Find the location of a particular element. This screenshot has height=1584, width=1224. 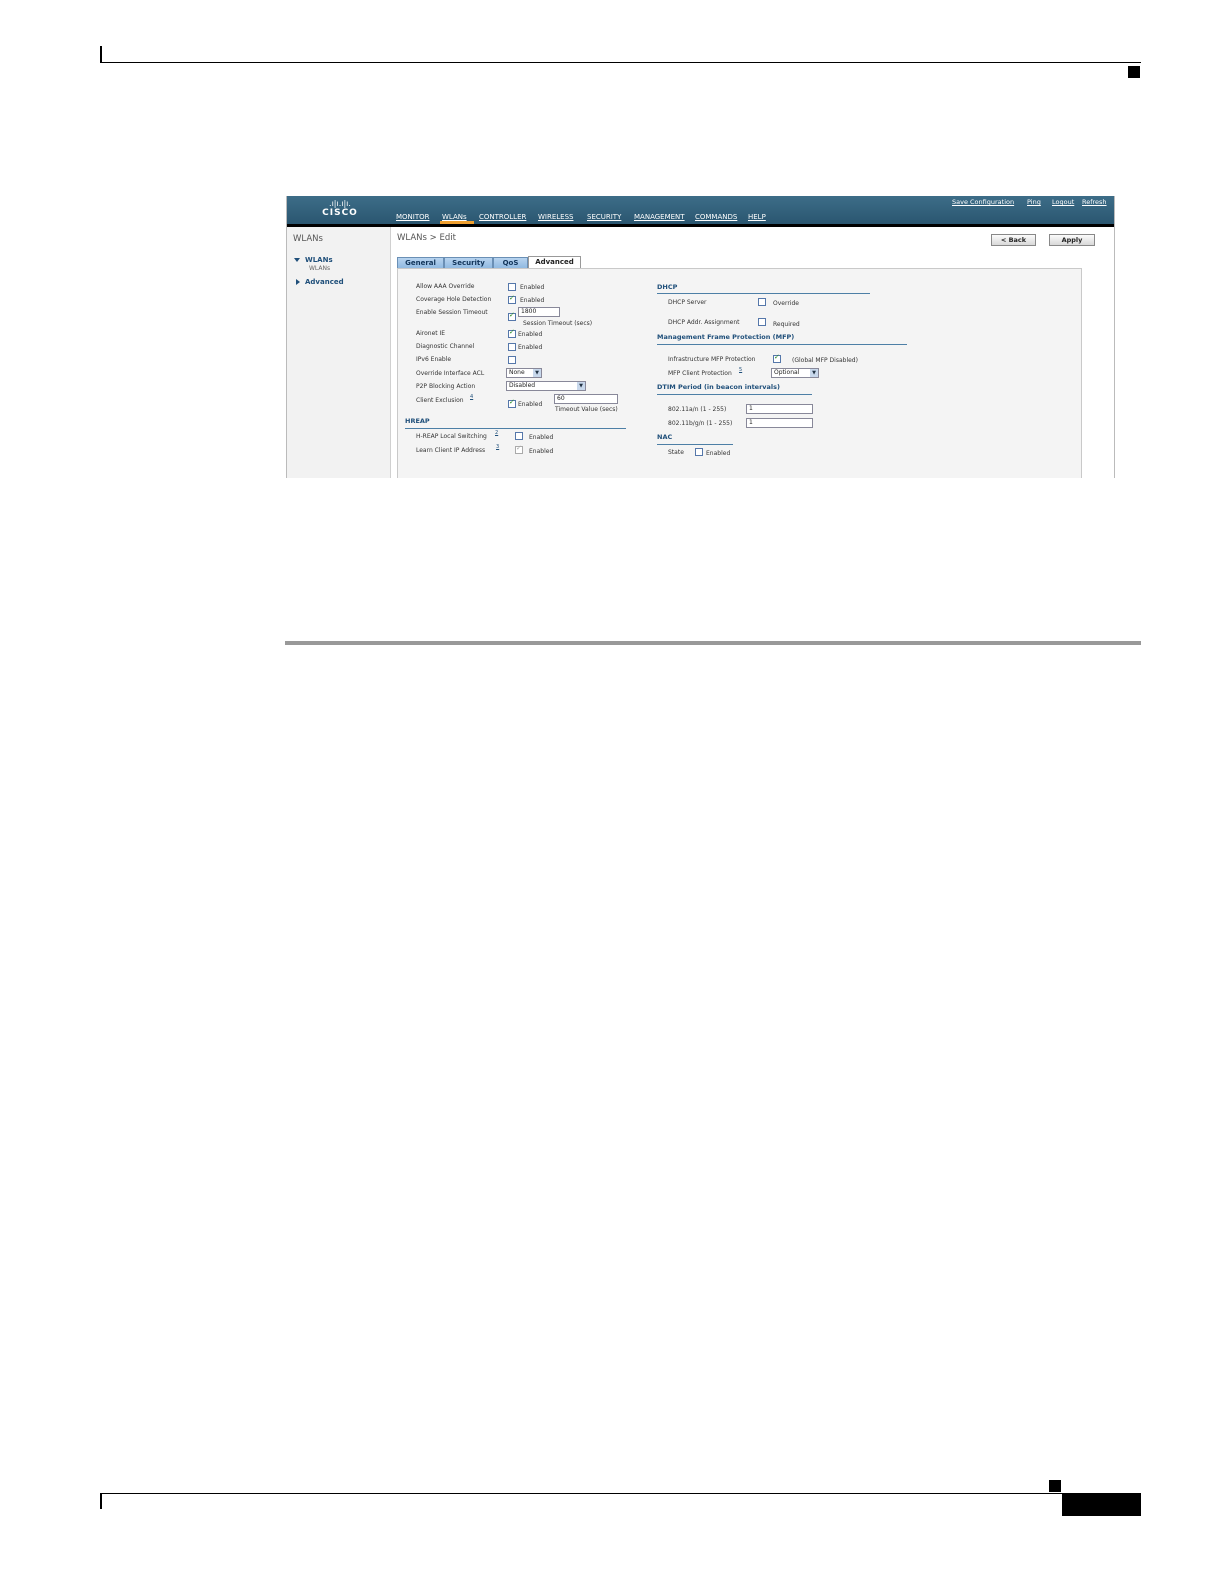

ipv6-checkbox is located at coordinates (512, 360).